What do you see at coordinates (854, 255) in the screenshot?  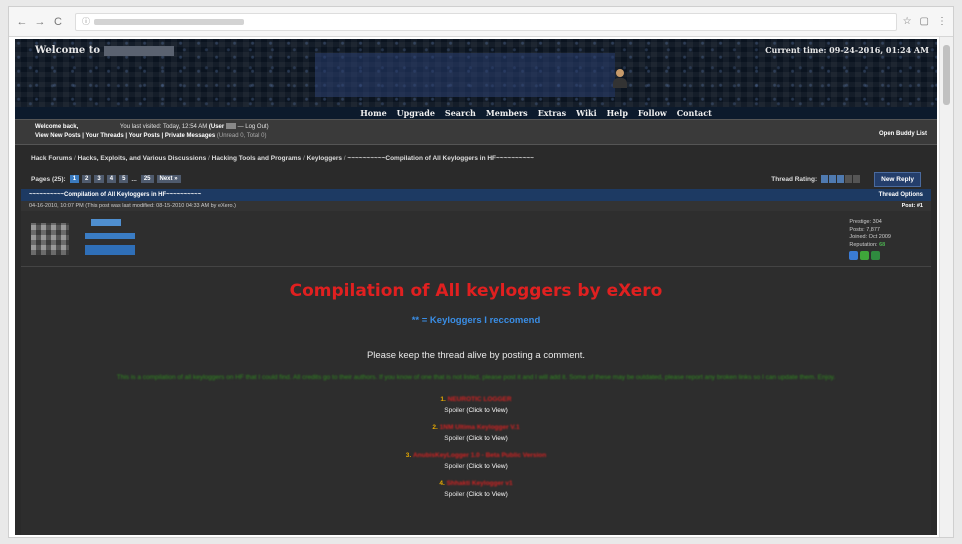 I see `diamond-badge-icon` at bounding box center [854, 255].